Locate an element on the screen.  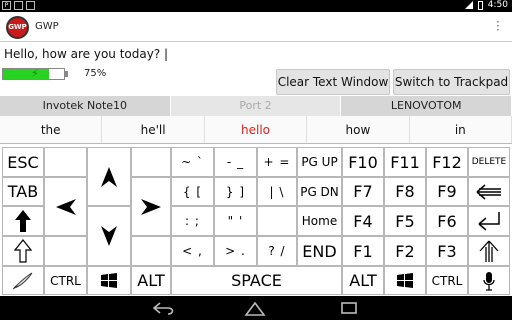
overflow-menu-icon: · · · is located at coordinates (498, 26).